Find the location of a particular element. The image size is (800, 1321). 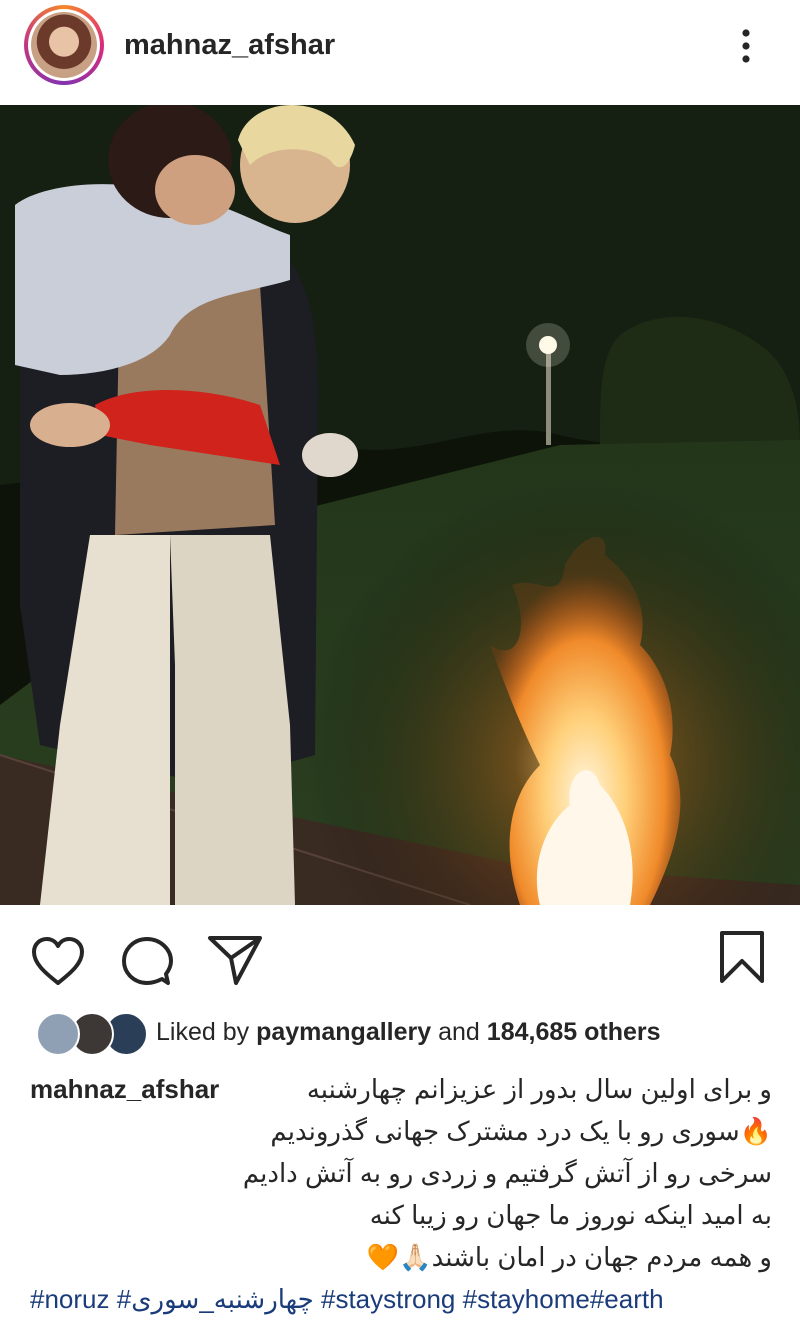

likes-count: 184,685 others is located at coordinates (574, 1032).